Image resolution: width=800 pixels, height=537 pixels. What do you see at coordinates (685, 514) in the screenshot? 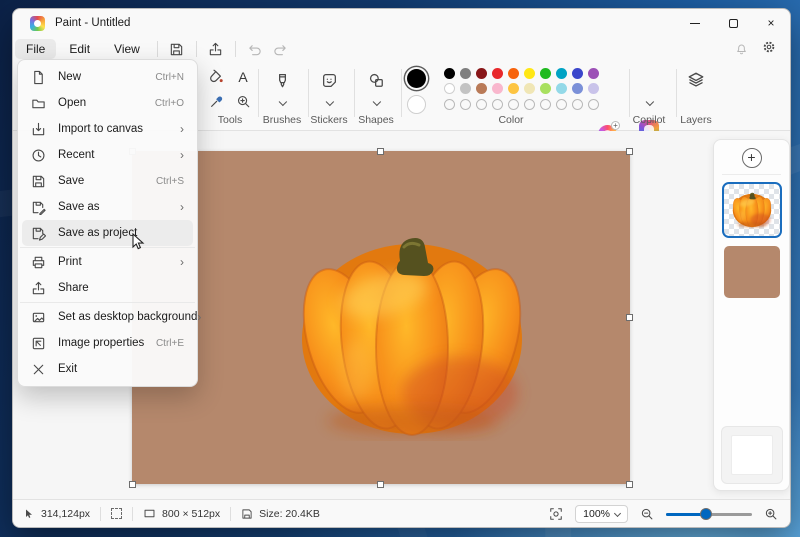
I see `zoom-slider-fill` at bounding box center [685, 514].